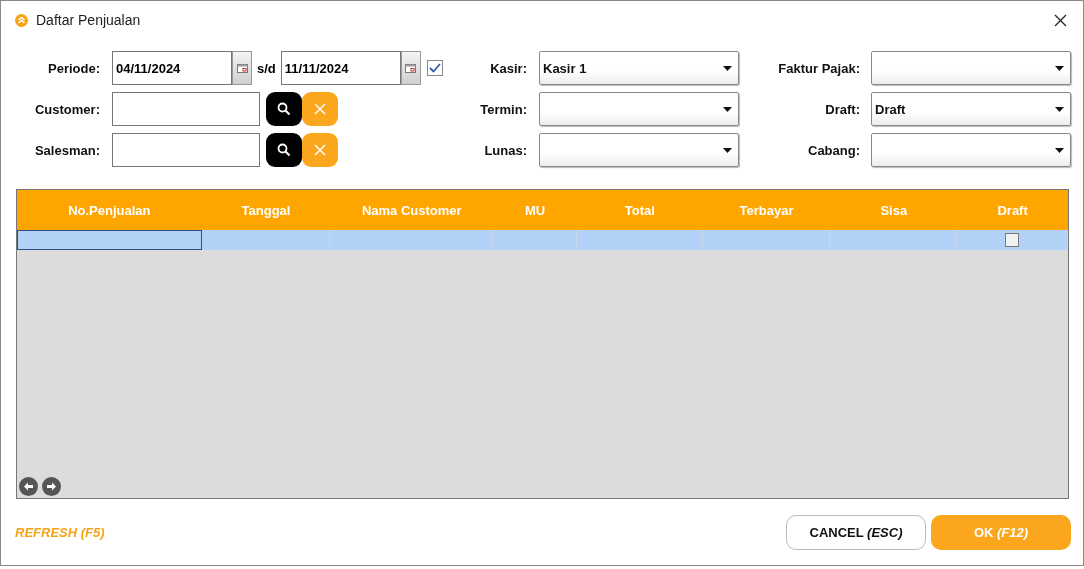  What do you see at coordinates (340, 68) in the screenshot?
I see `date-field: 11/11/2024` at bounding box center [340, 68].